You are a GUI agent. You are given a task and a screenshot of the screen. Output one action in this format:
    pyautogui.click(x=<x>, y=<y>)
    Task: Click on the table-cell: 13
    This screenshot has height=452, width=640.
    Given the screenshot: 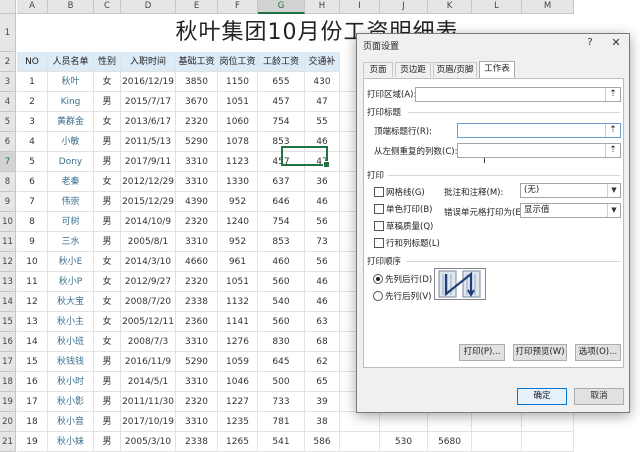 What is the action you would take?
    pyautogui.click(x=32, y=322)
    